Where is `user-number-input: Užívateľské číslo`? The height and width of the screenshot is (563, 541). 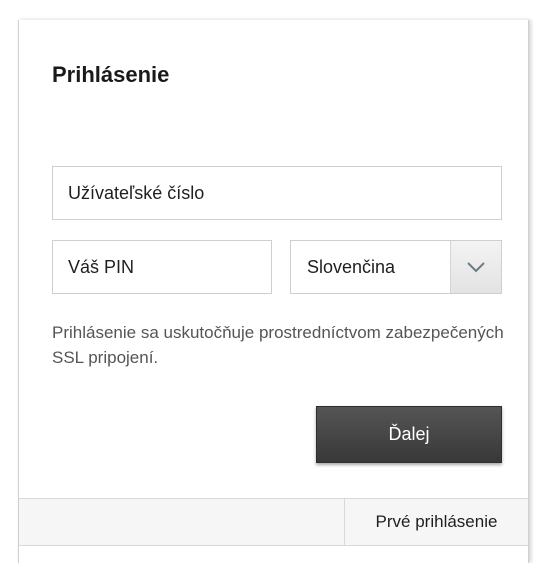 user-number-input: Užívateľské číslo is located at coordinates (277, 193).